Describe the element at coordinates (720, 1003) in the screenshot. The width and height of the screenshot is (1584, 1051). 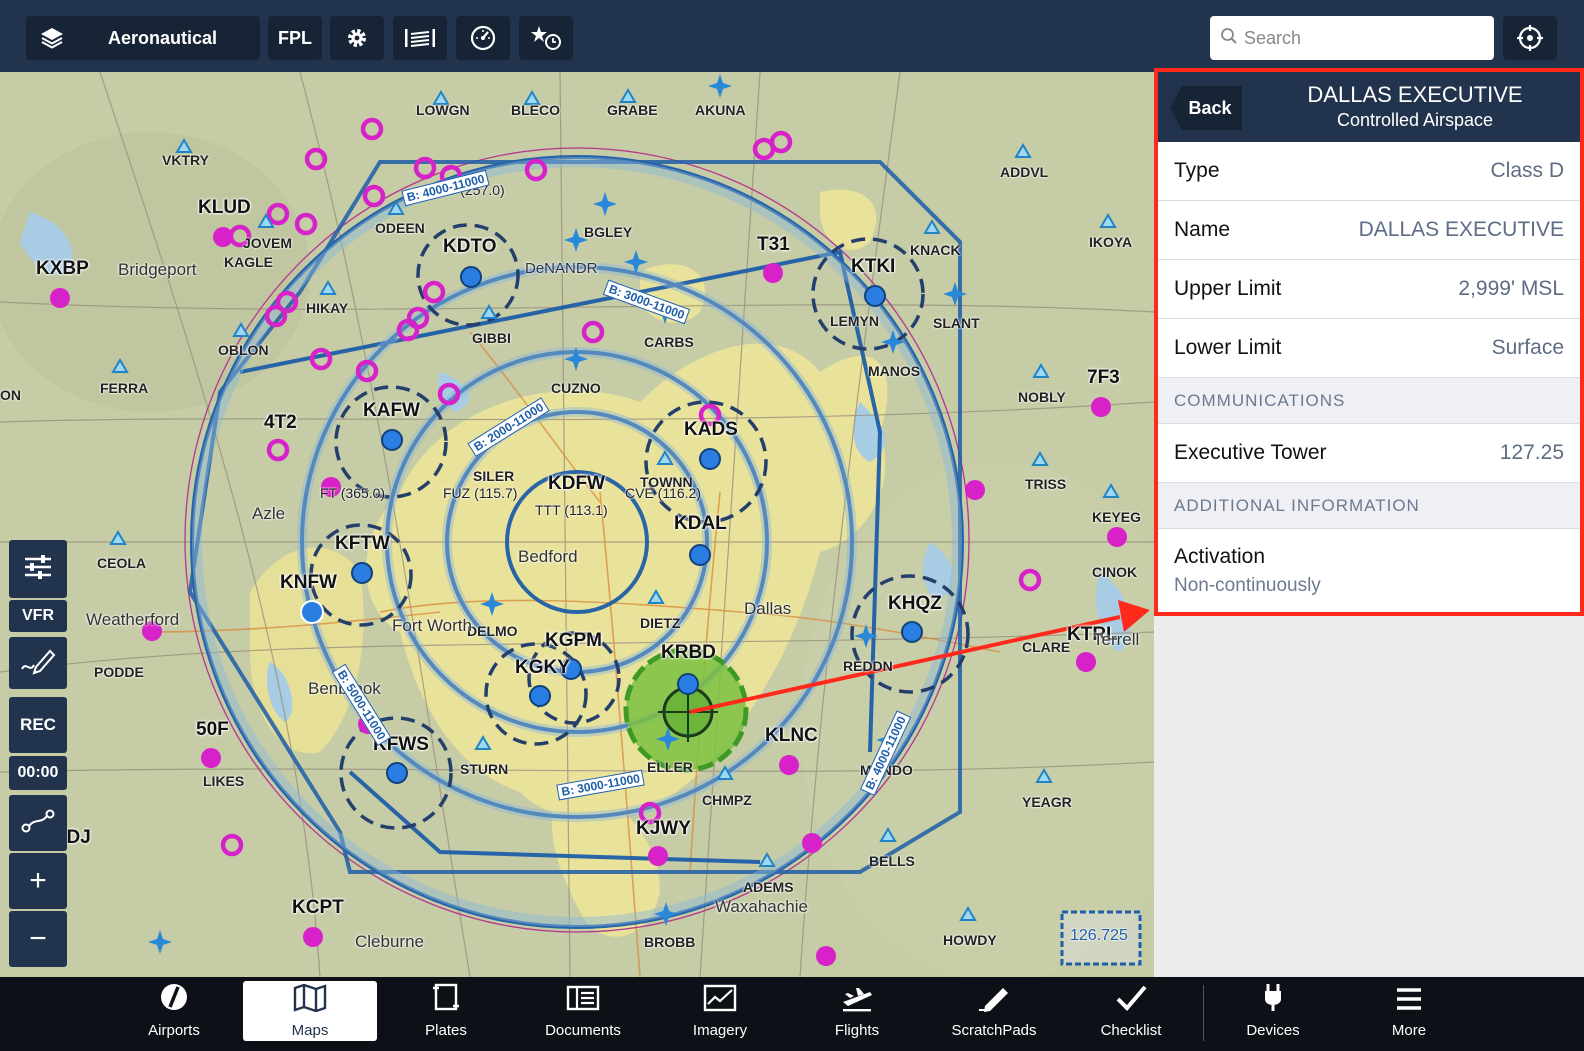
I see `imagery-icon` at that location.